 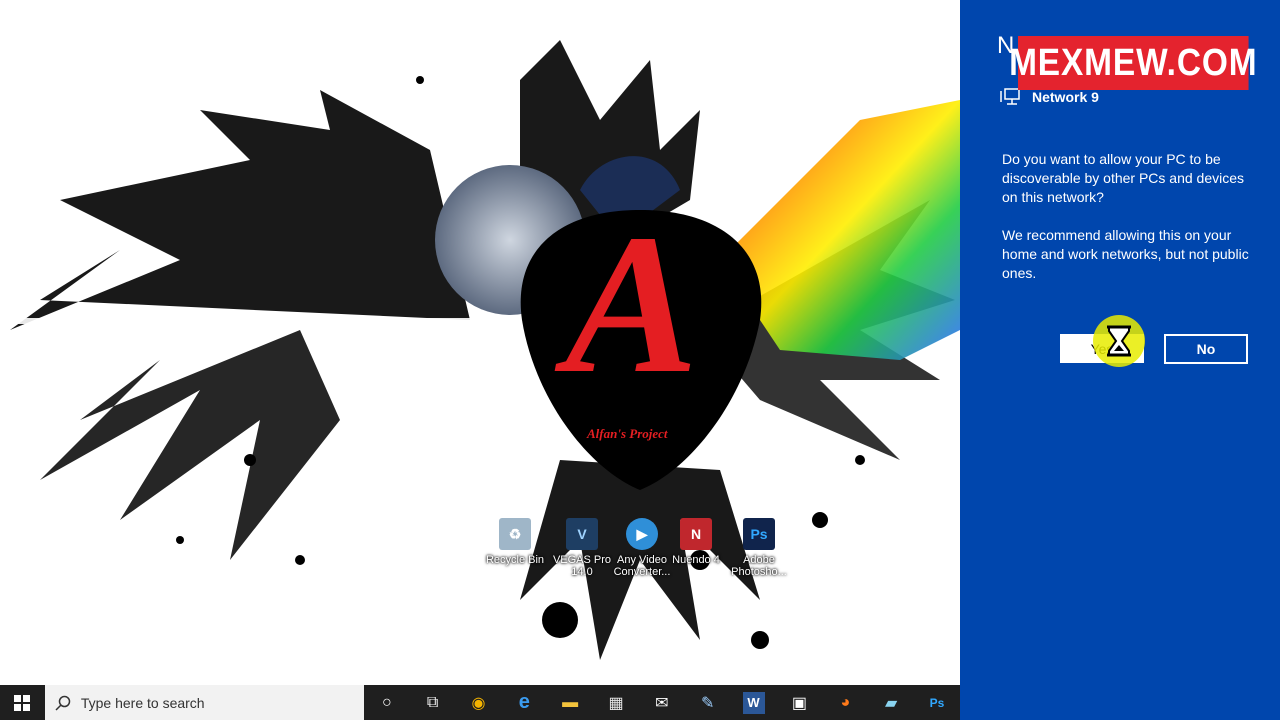 What do you see at coordinates (515, 534) in the screenshot?
I see `recycle-bin-icon: ♻` at bounding box center [515, 534].